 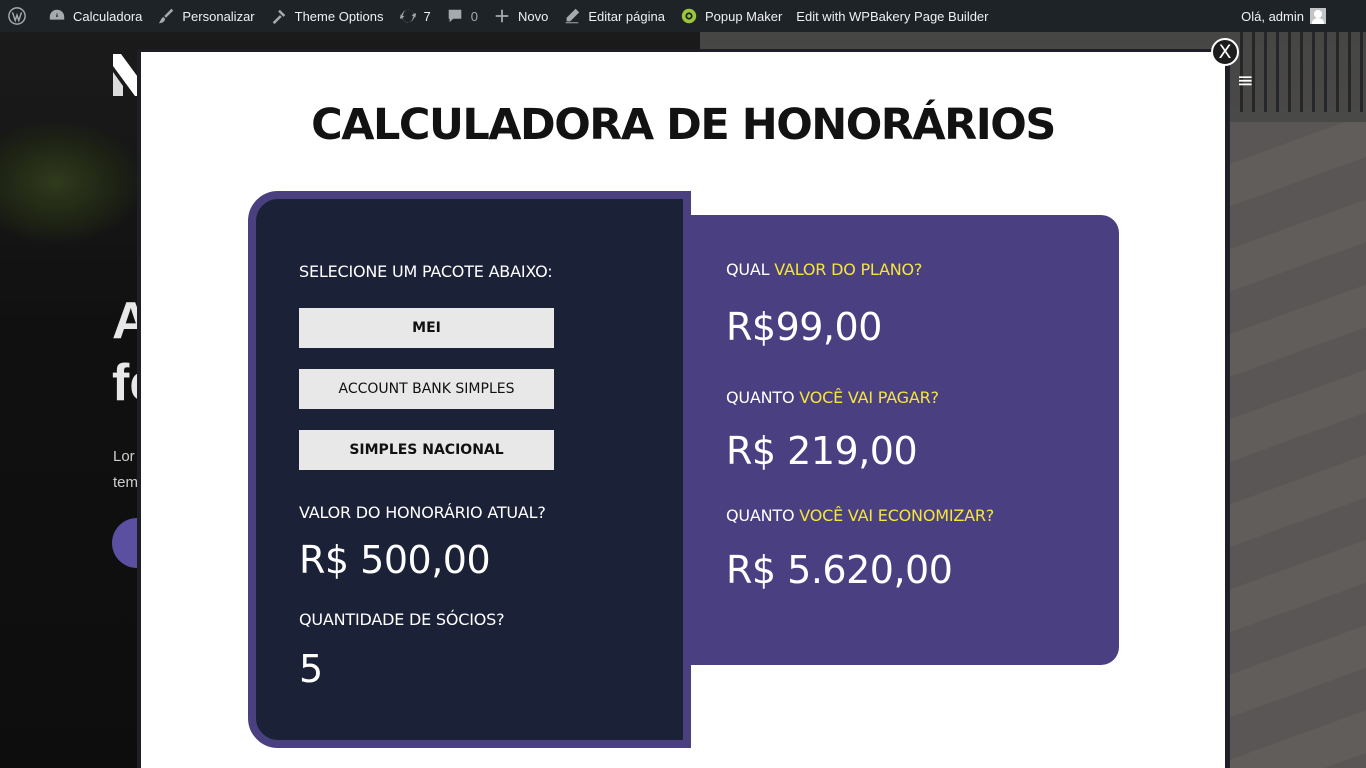 What do you see at coordinates (408, 16) in the screenshot?
I see `updates-icon` at bounding box center [408, 16].